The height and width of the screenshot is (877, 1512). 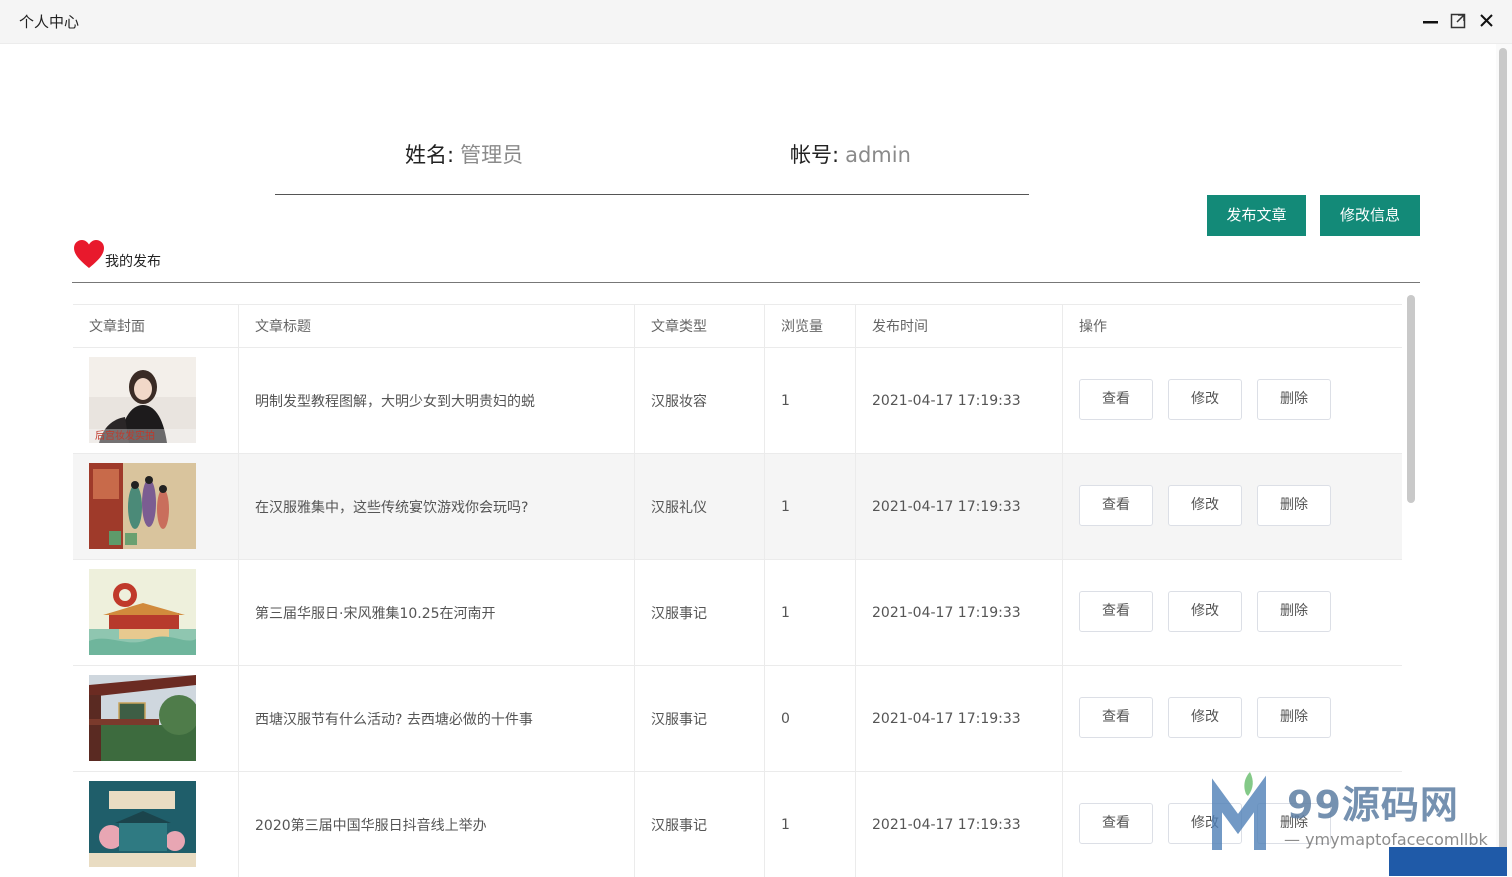 What do you see at coordinates (133, 262) in the screenshot?
I see `section-title: 我的发布` at bounding box center [133, 262].